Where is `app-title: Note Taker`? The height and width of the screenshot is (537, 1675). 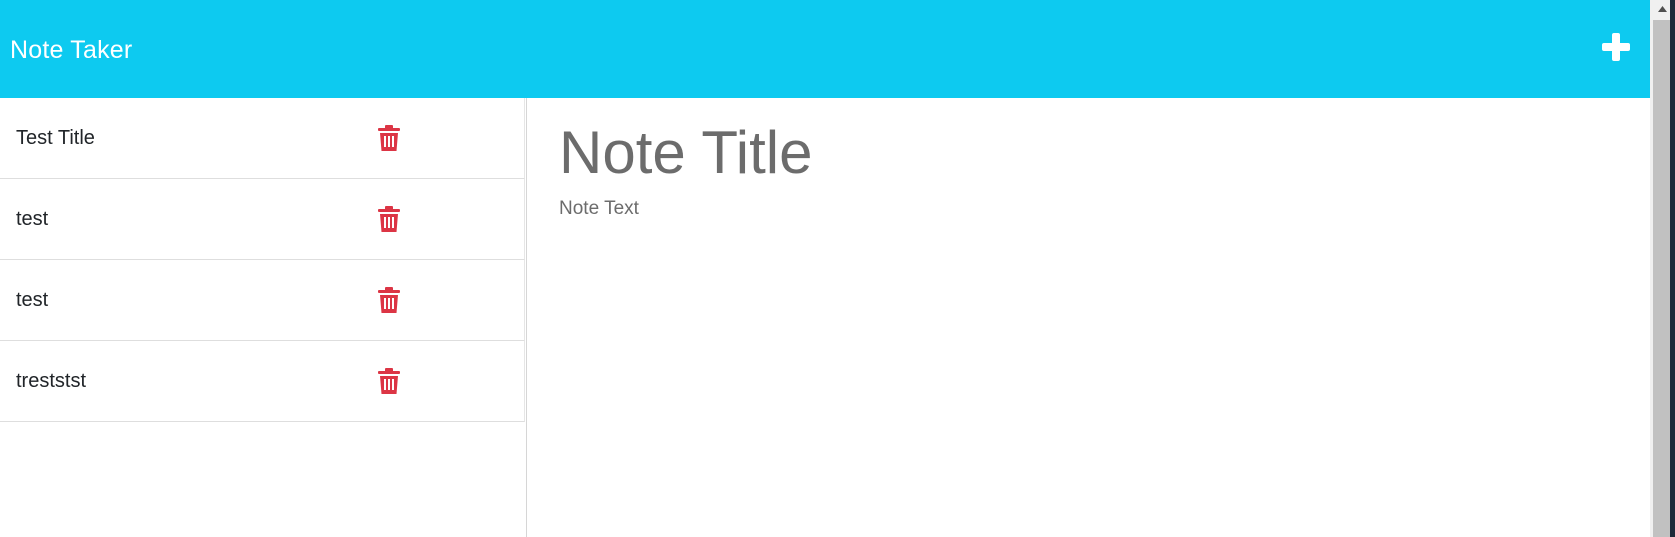
app-title: Note Taker is located at coordinates (71, 50).